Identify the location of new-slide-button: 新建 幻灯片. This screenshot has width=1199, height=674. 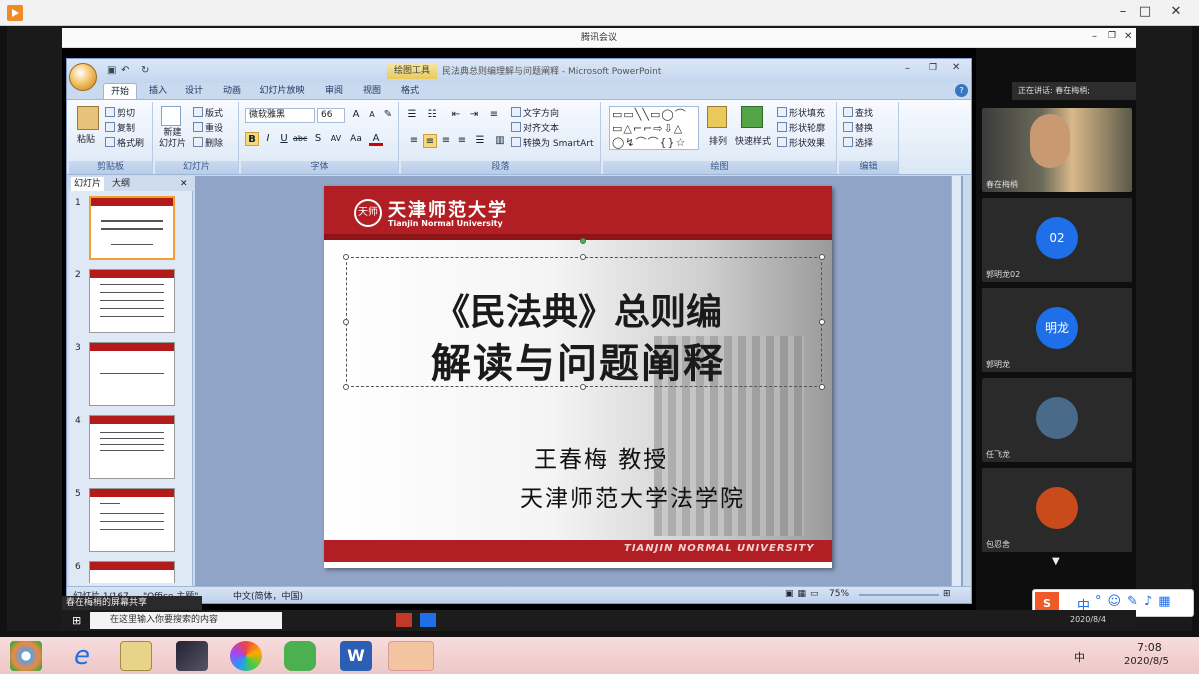
(172, 139).